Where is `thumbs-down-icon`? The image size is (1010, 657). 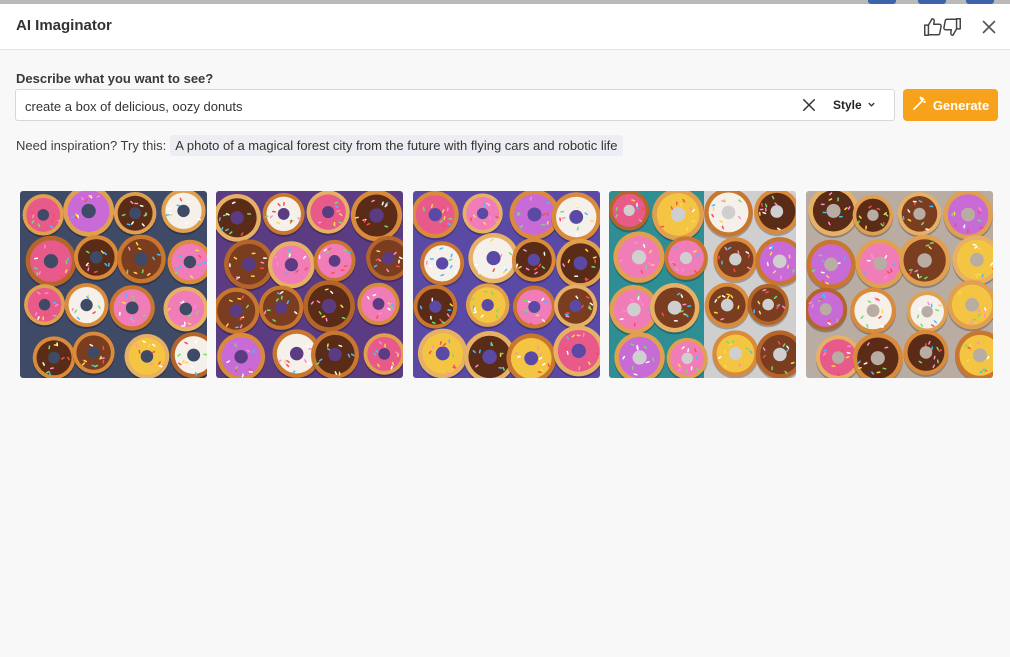
thumbs-down-icon is located at coordinates (952, 27).